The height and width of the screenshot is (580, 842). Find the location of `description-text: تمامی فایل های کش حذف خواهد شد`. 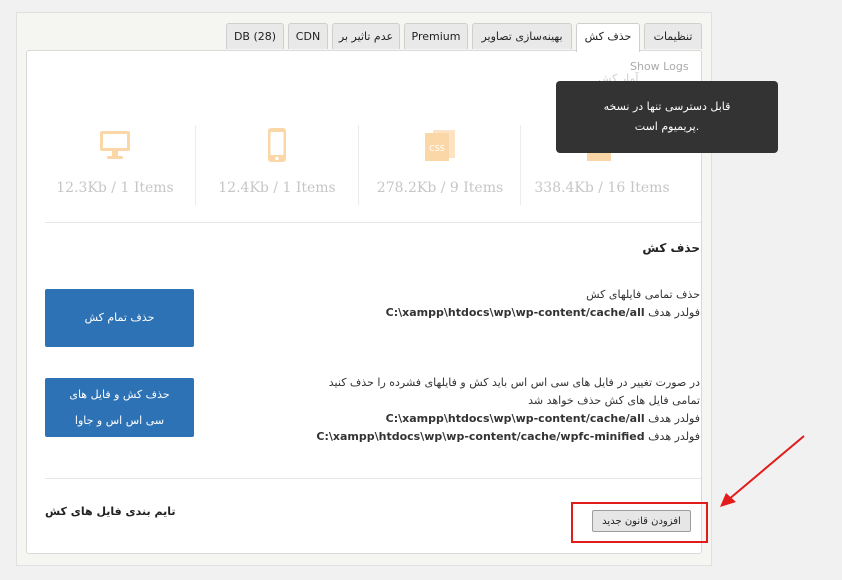

description-text: تمامی فایل های کش حذف خواهد شد is located at coordinates (508, 401).